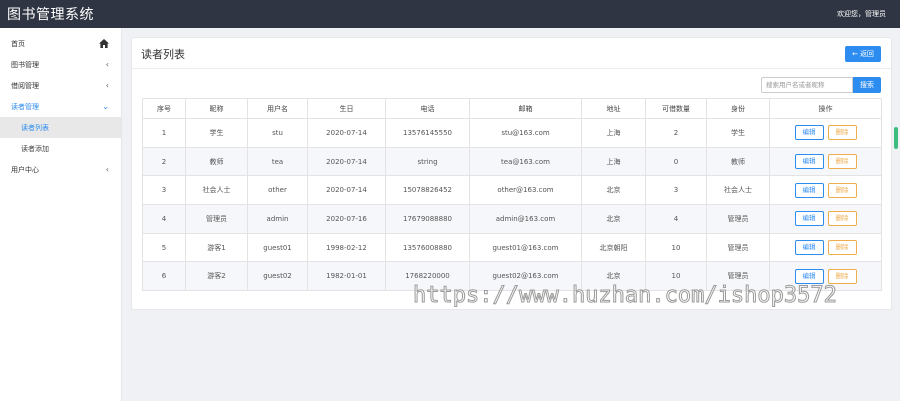 The image size is (900, 401). What do you see at coordinates (613, 108) in the screenshot?
I see `column-header: 地址` at bounding box center [613, 108].